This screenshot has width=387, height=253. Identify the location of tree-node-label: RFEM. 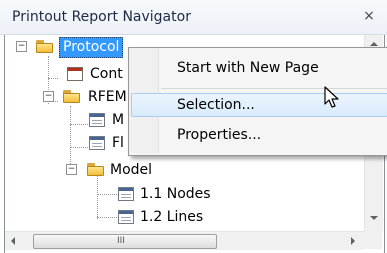
(107, 97).